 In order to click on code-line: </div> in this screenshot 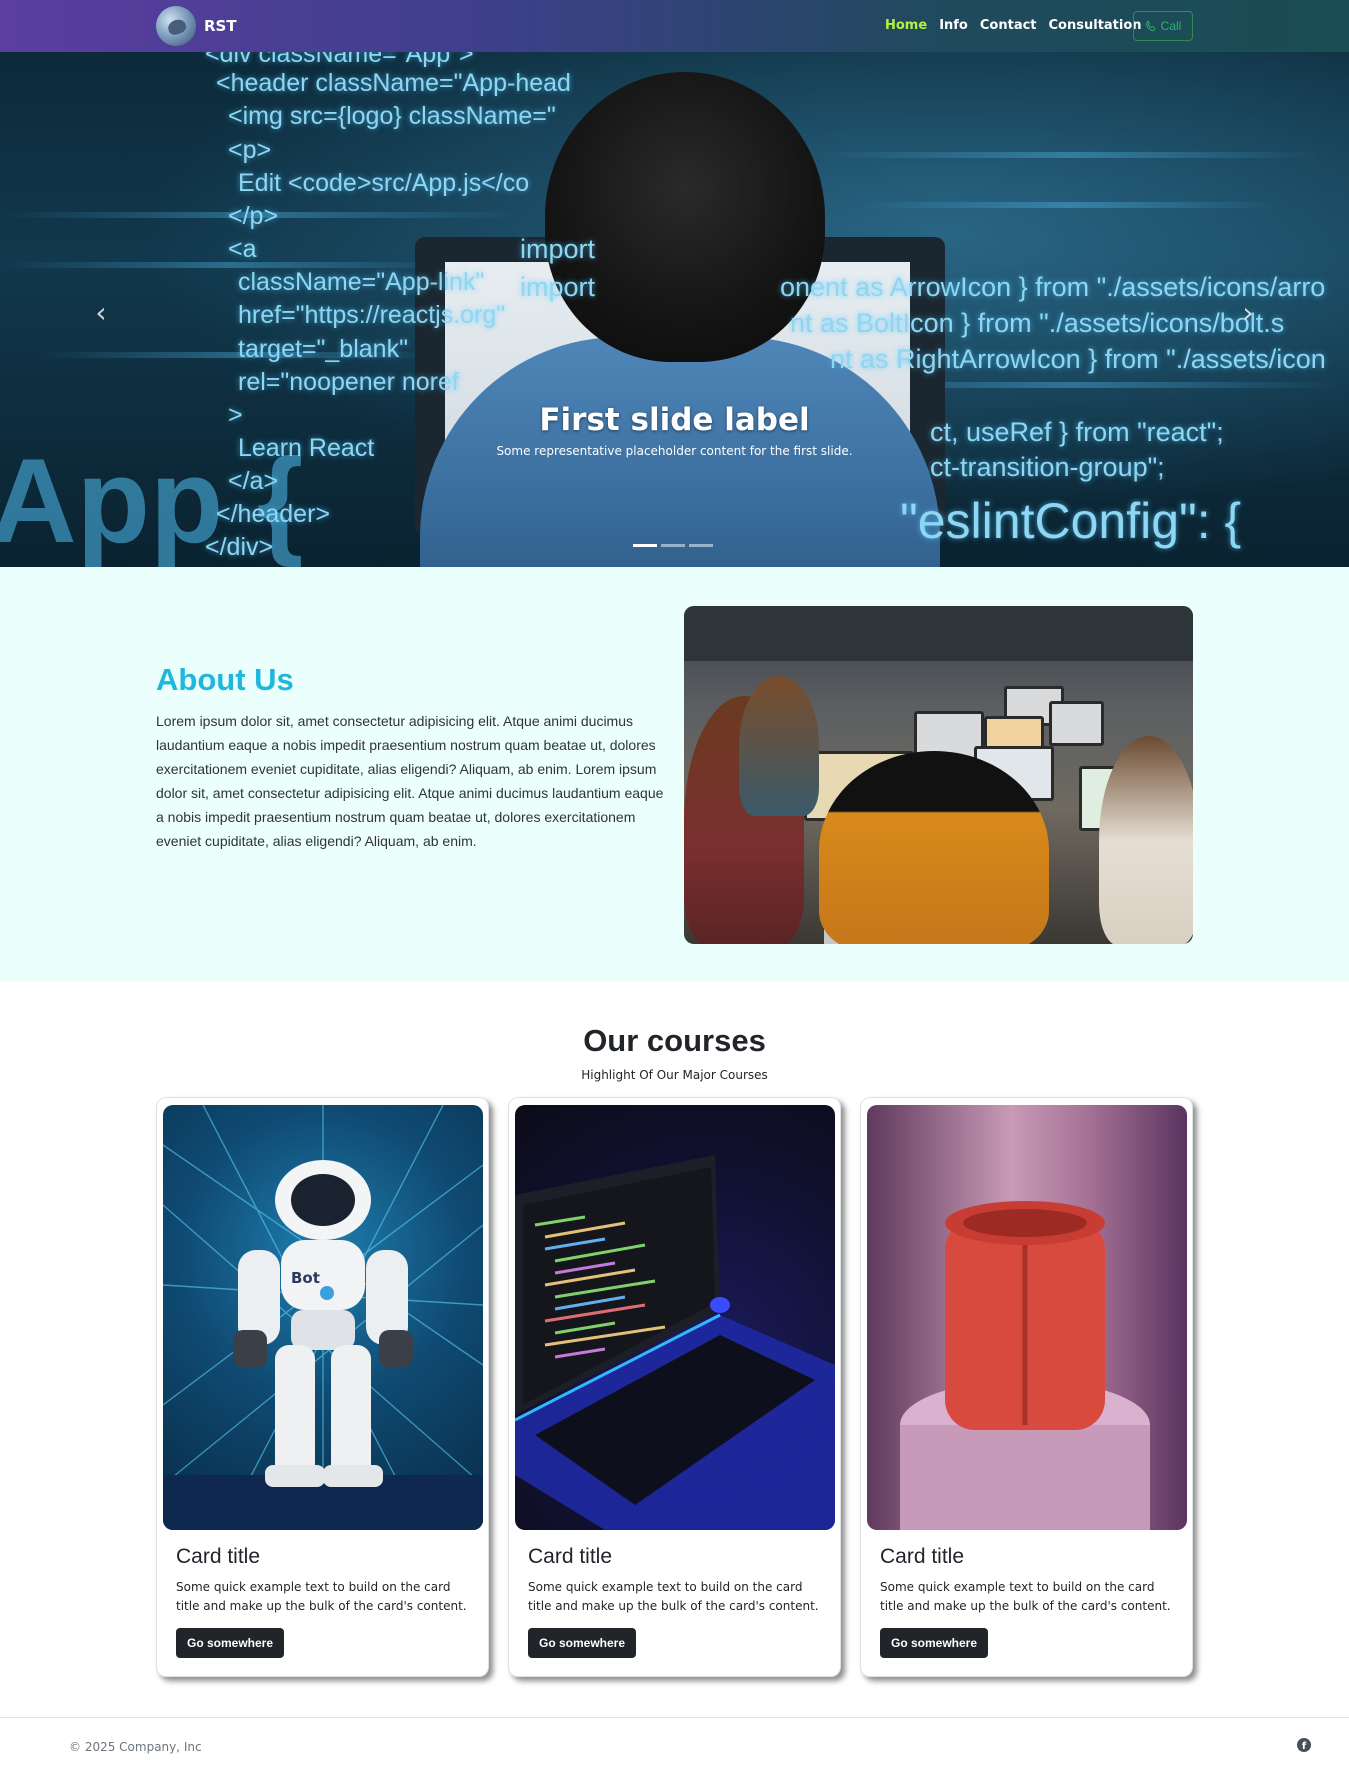, I will do `click(239, 547)`.